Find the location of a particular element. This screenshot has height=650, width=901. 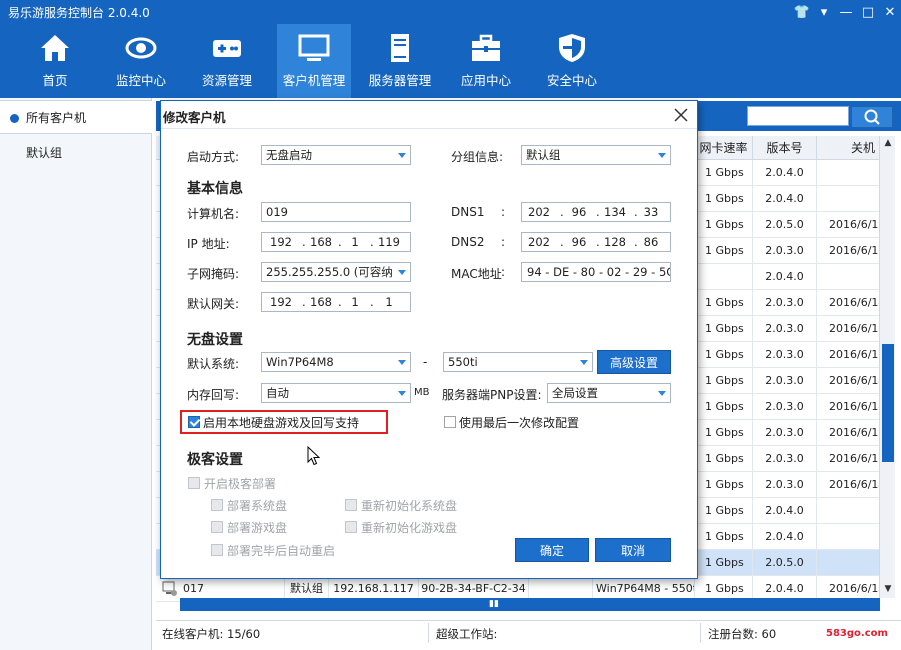

maximize-icon: □ is located at coordinates (868, 12).